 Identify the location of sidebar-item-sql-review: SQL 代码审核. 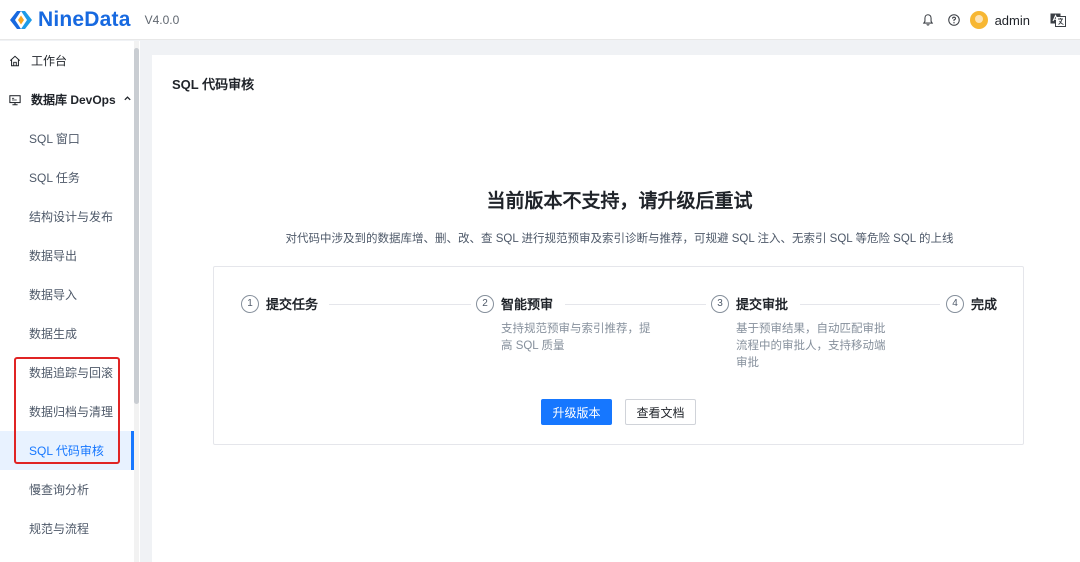
(67, 450).